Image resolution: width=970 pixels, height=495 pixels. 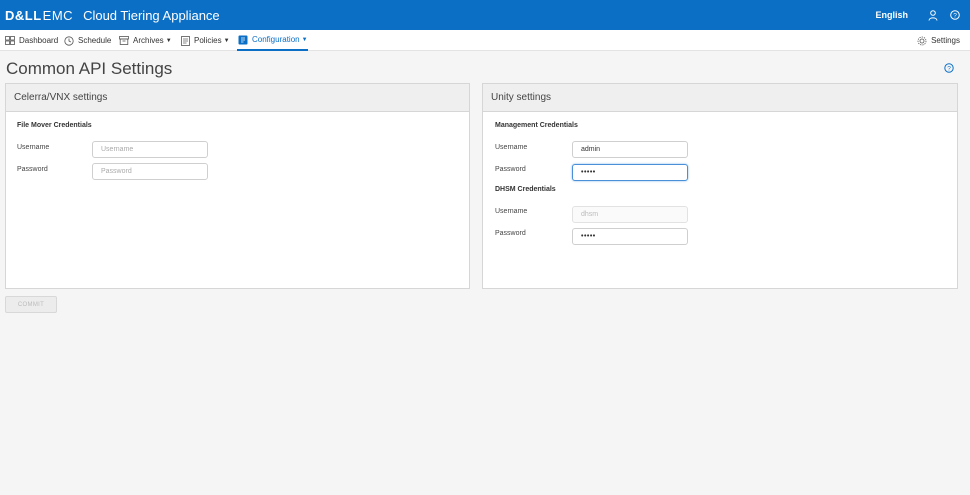 I want to click on management-credentials-heading: Management Credentials, so click(x=536, y=125).